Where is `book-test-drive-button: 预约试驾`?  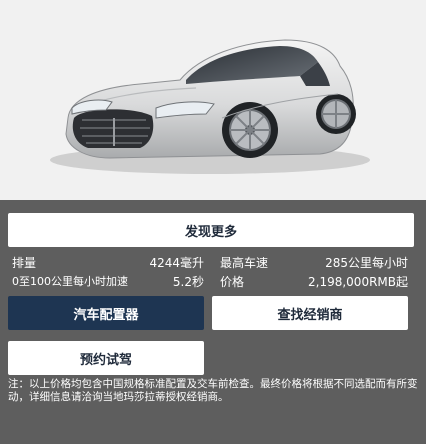
book-test-drive-button: 预约试驾 is located at coordinates (106, 358).